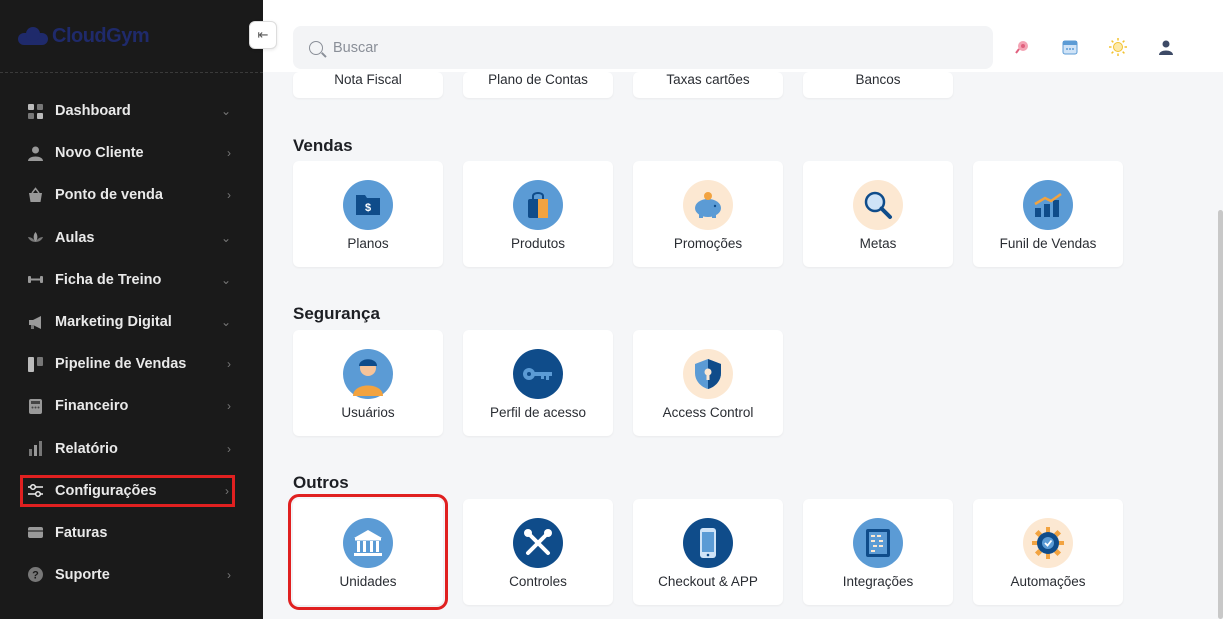 Image resolution: width=1223 pixels, height=619 pixels. Describe the element at coordinates (708, 581) in the screenshot. I see `card-label: Checkout & APP` at that location.